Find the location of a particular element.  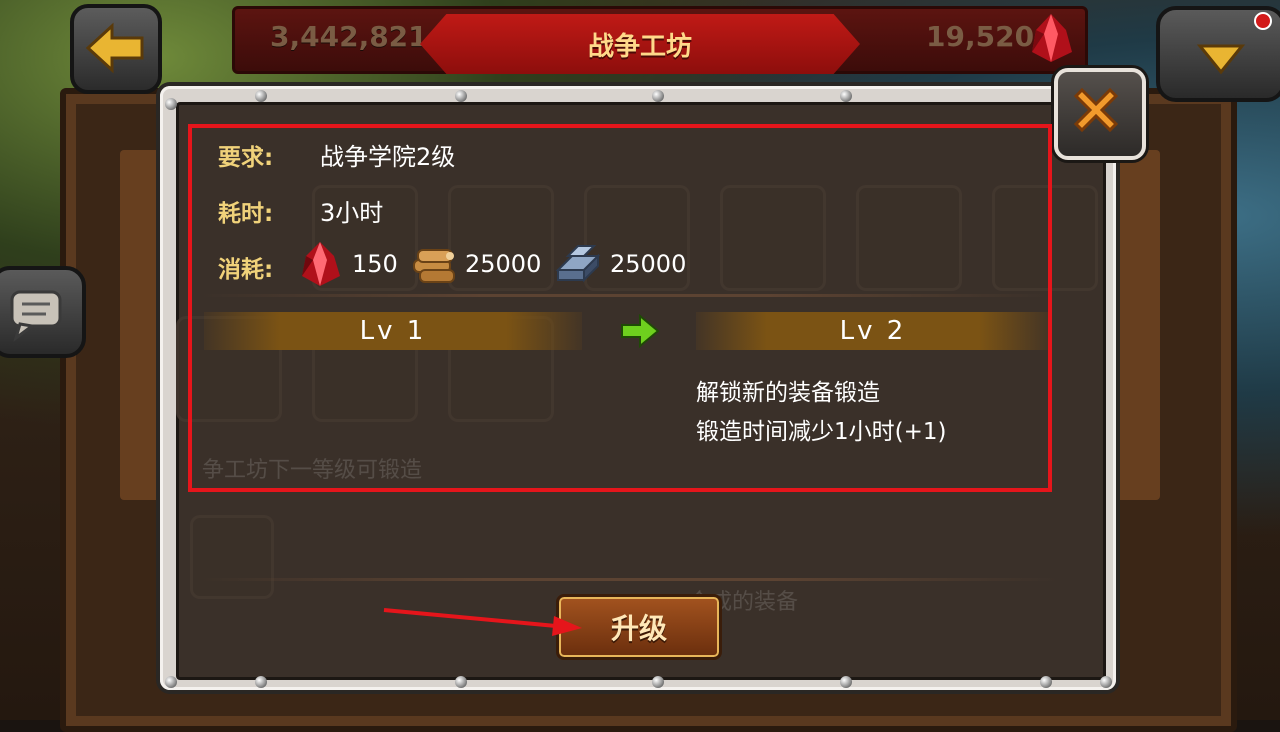

gold-amount: 3,442,821 is located at coordinates (349, 36).